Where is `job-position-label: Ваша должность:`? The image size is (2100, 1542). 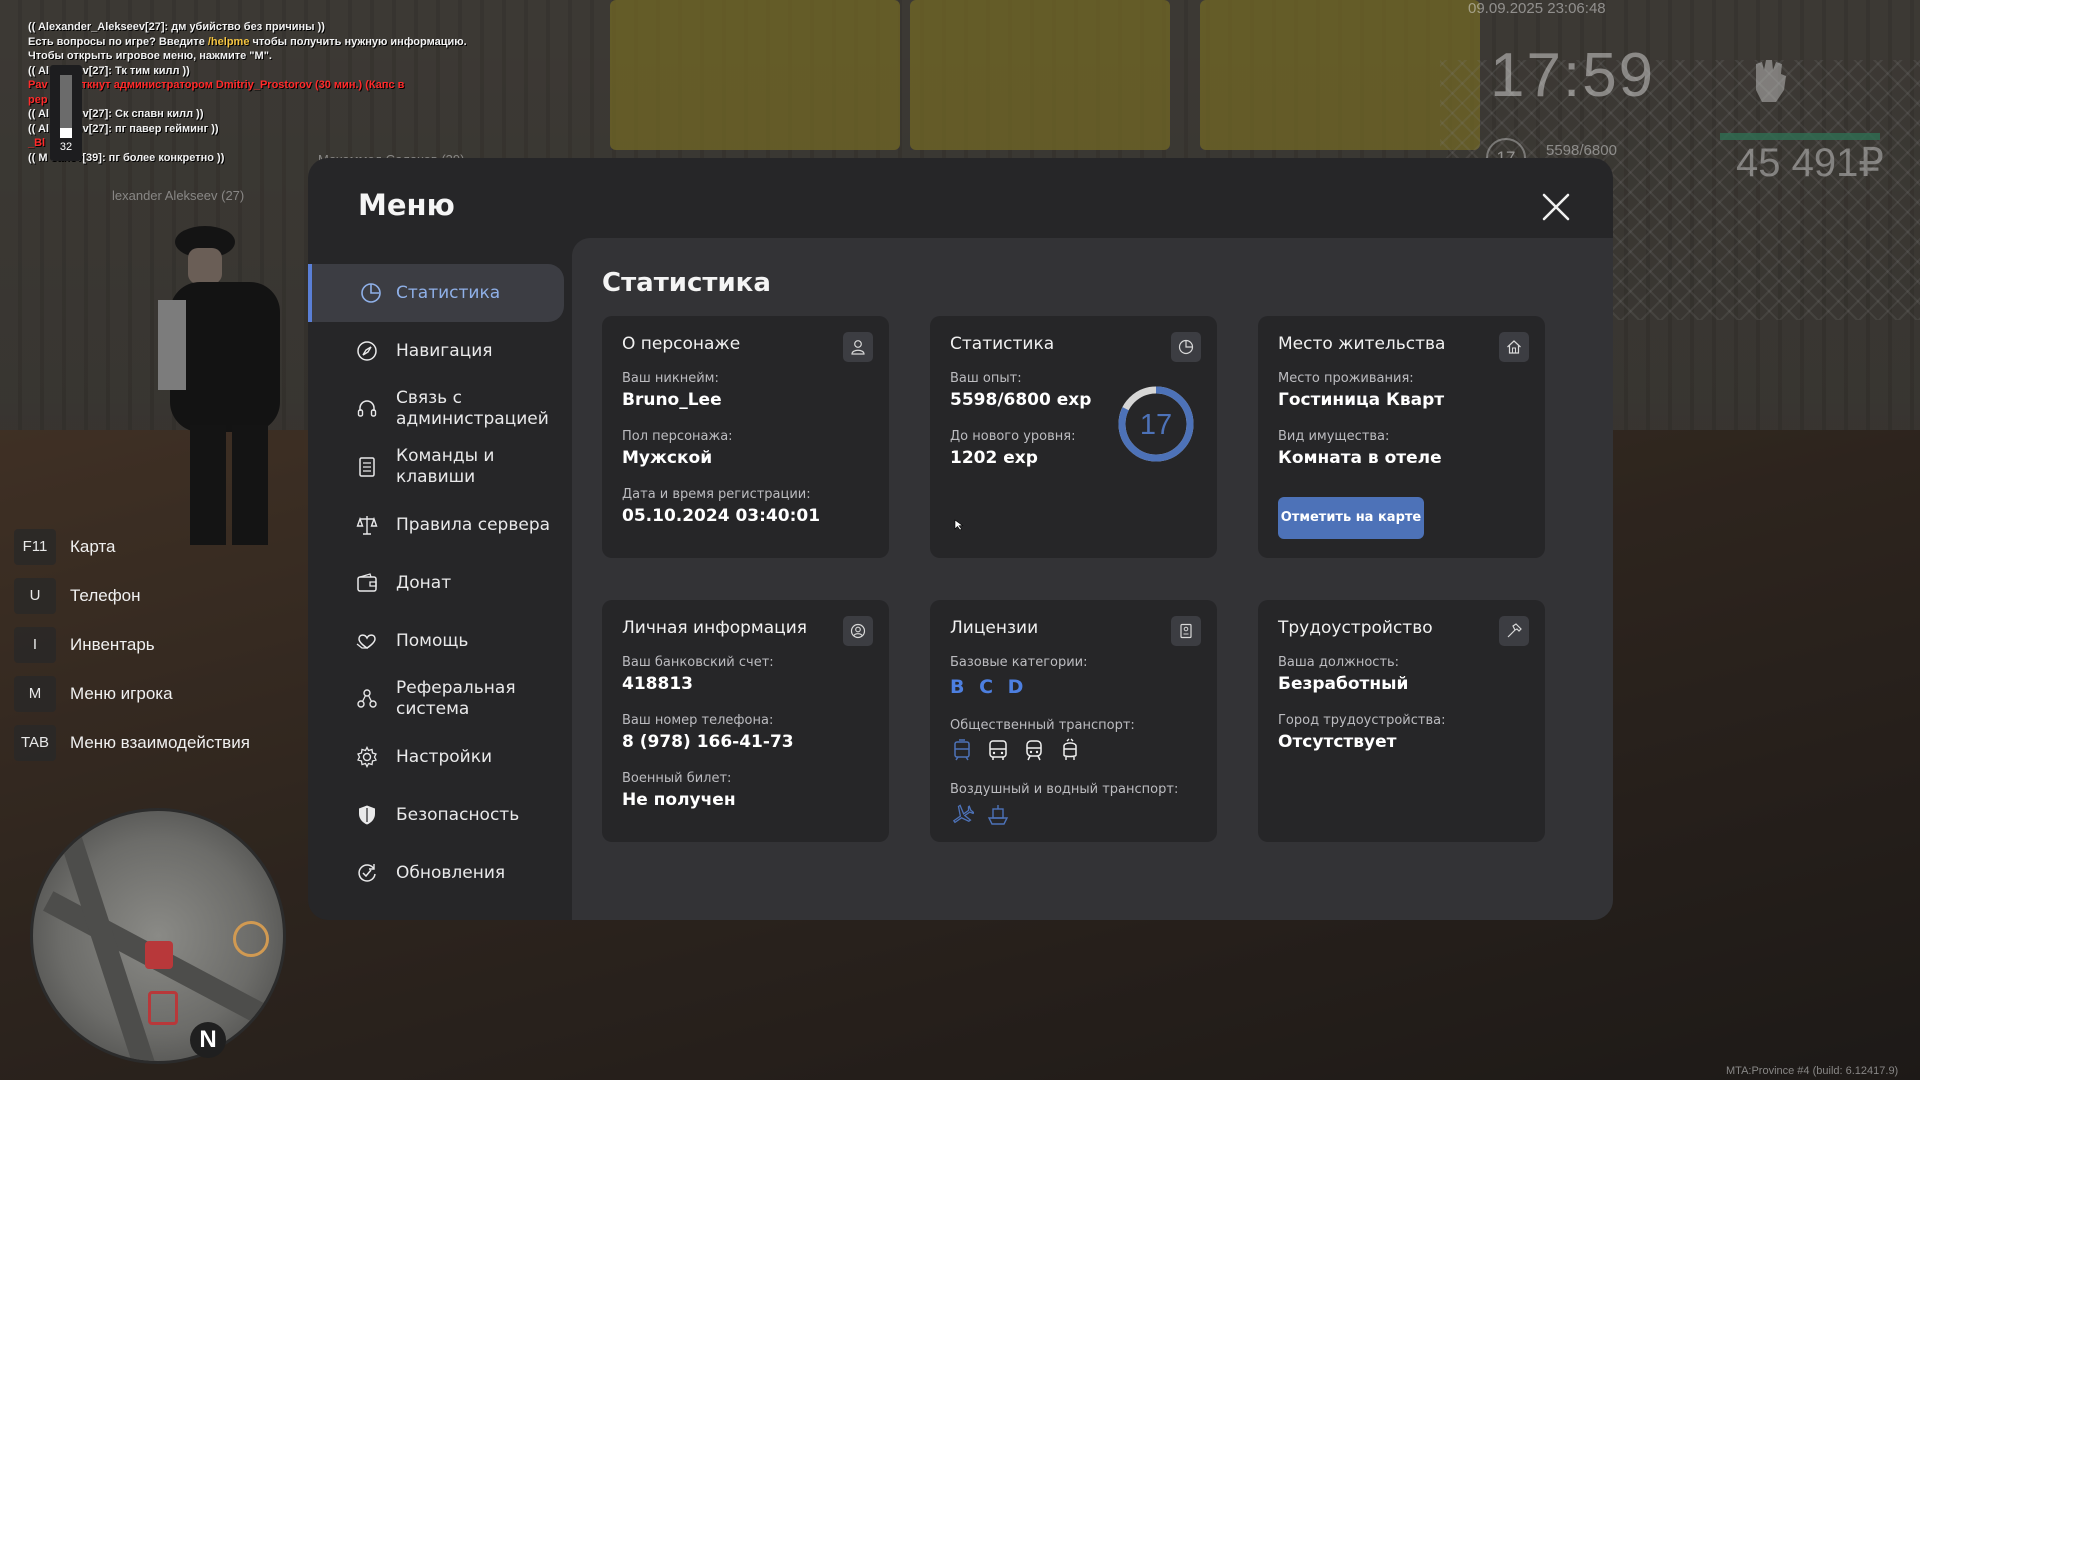
job-position-label: Ваша должность: is located at coordinates (1339, 662).